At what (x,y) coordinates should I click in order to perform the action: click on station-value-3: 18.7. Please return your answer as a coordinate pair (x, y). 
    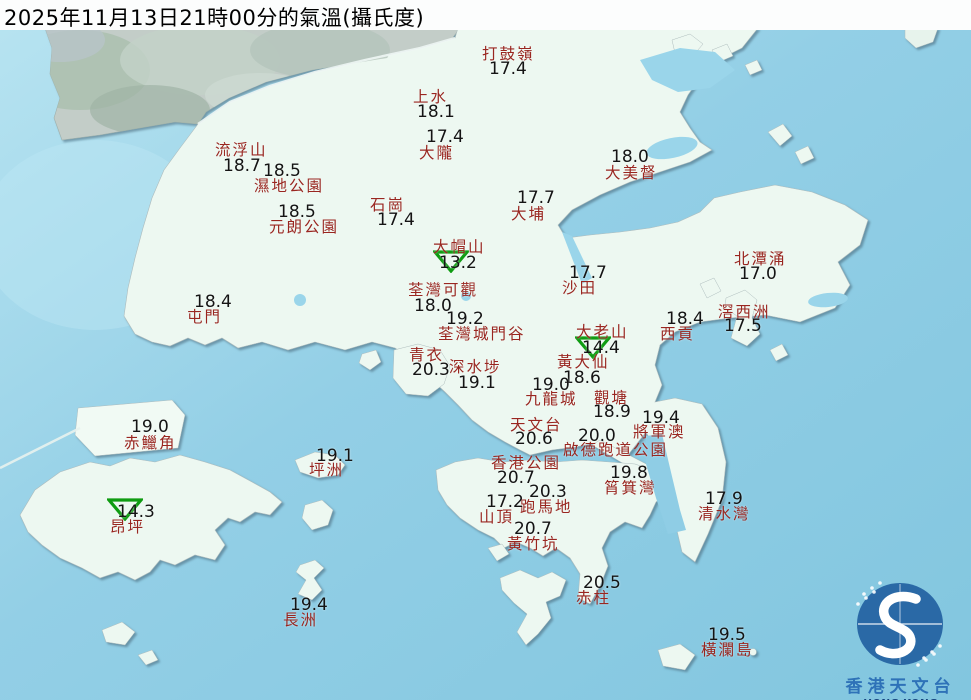
    Looking at the image, I should click on (242, 166).